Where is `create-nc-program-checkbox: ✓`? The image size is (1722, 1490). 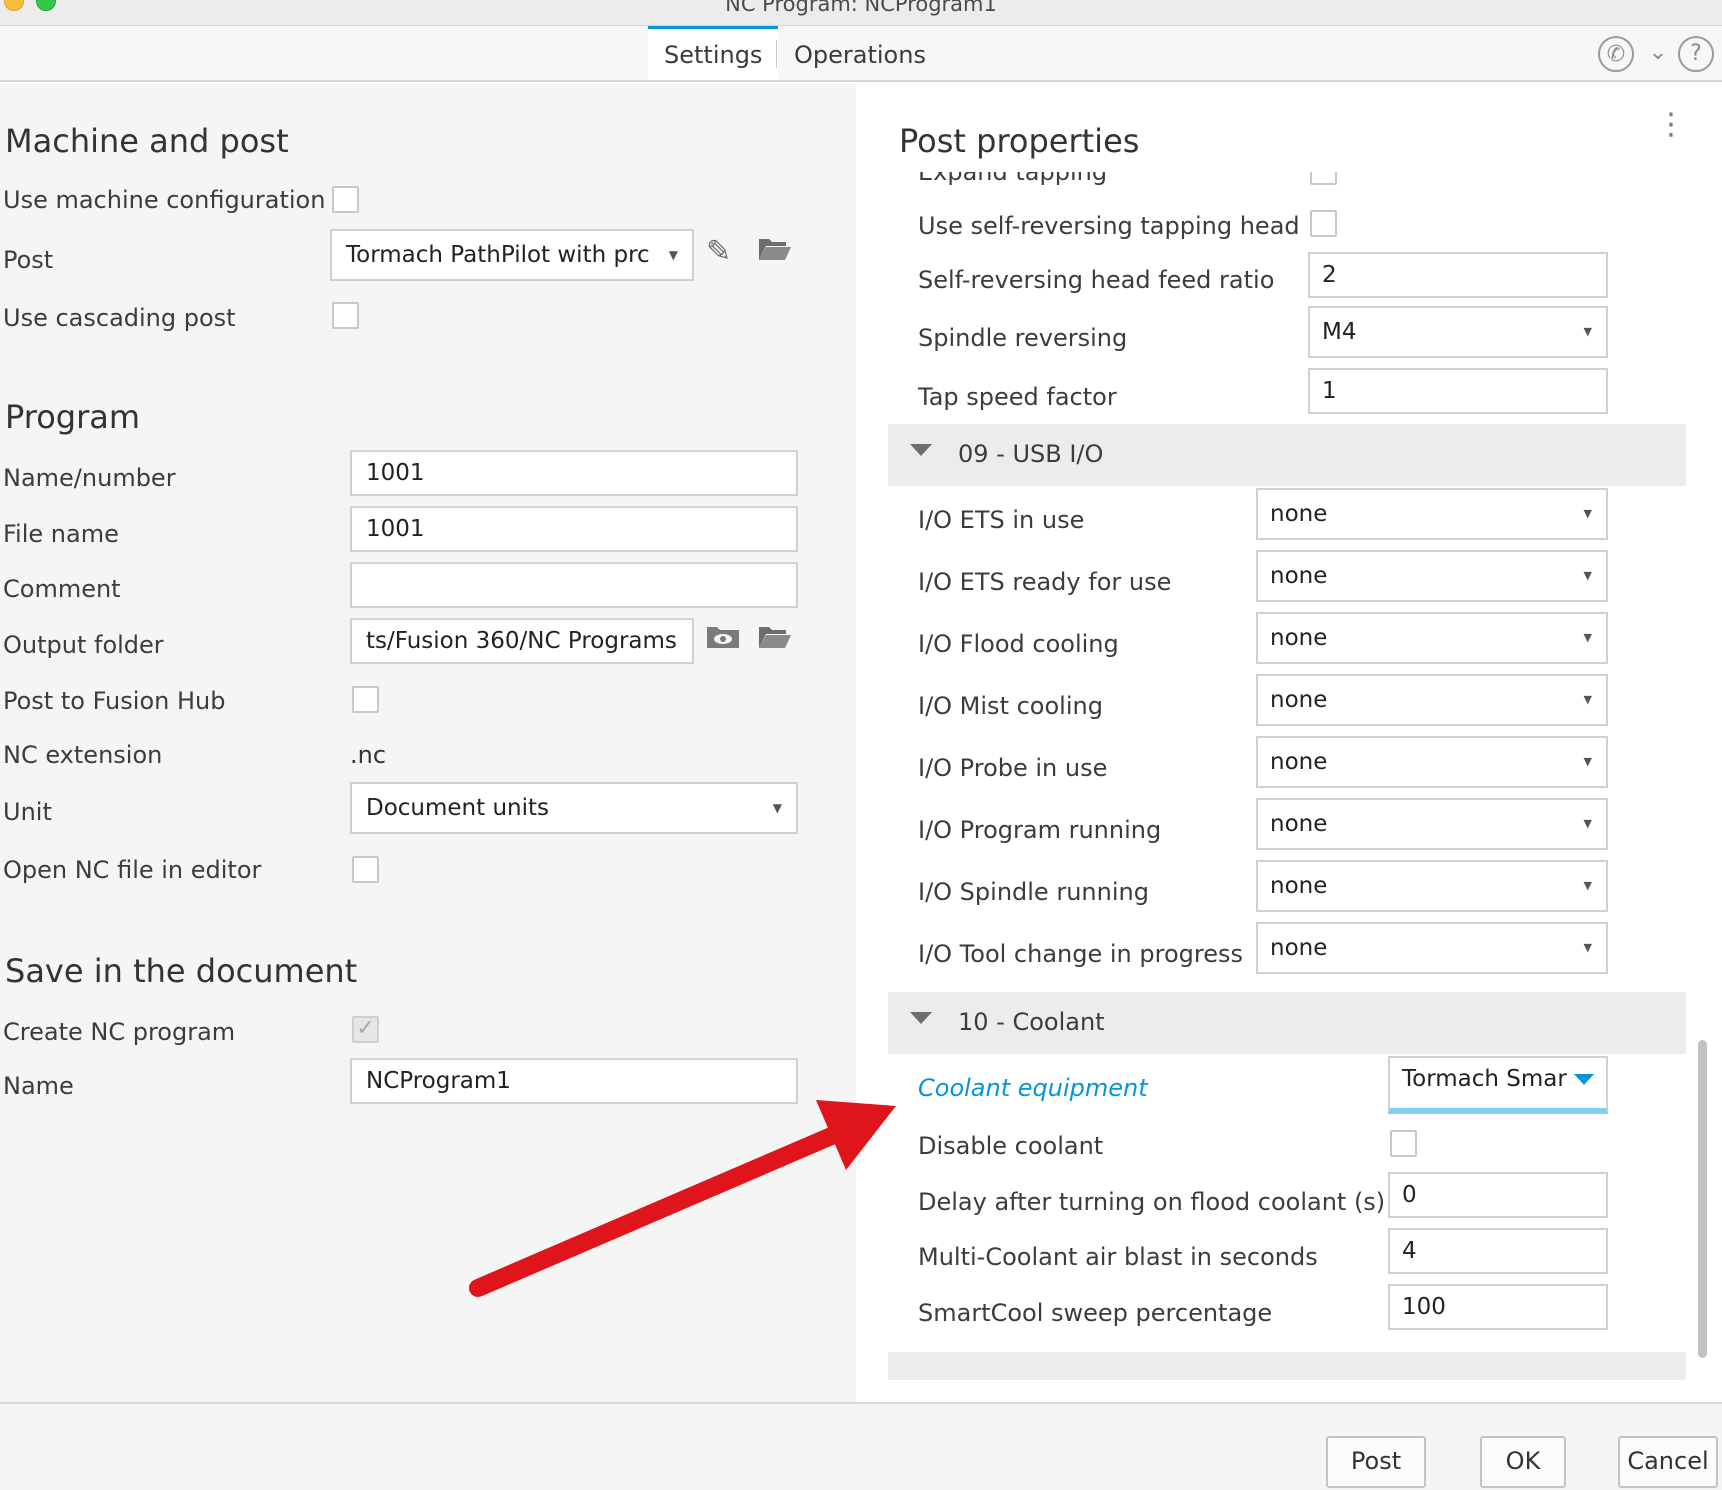 create-nc-program-checkbox: ✓ is located at coordinates (365, 1029).